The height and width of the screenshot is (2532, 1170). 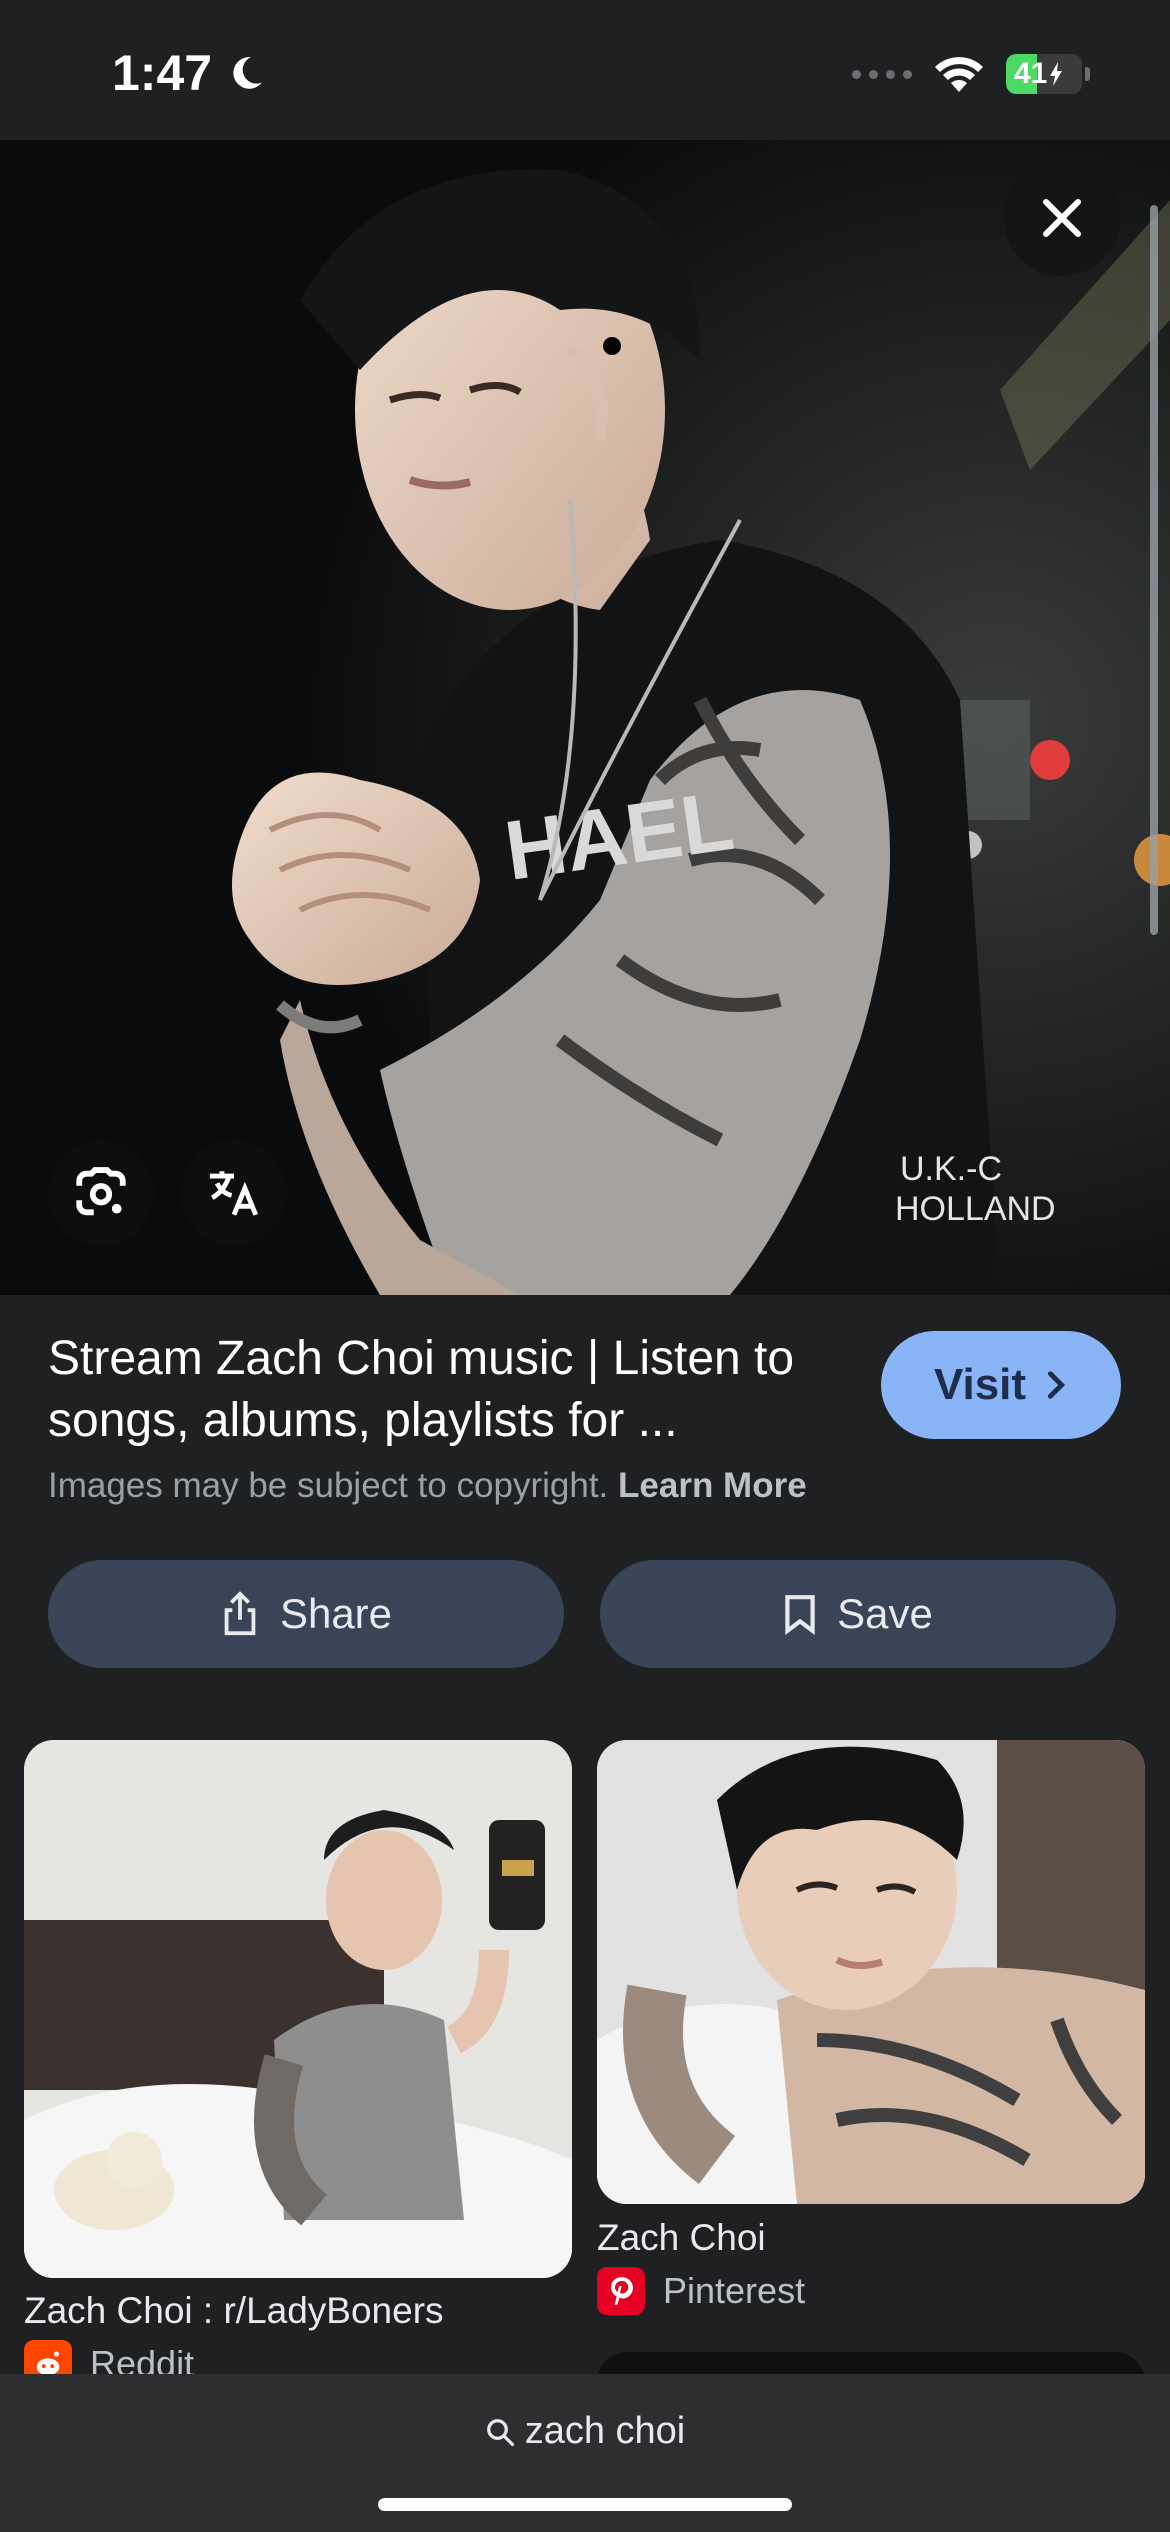 I want to click on close-icon, so click(x=1062, y=218).